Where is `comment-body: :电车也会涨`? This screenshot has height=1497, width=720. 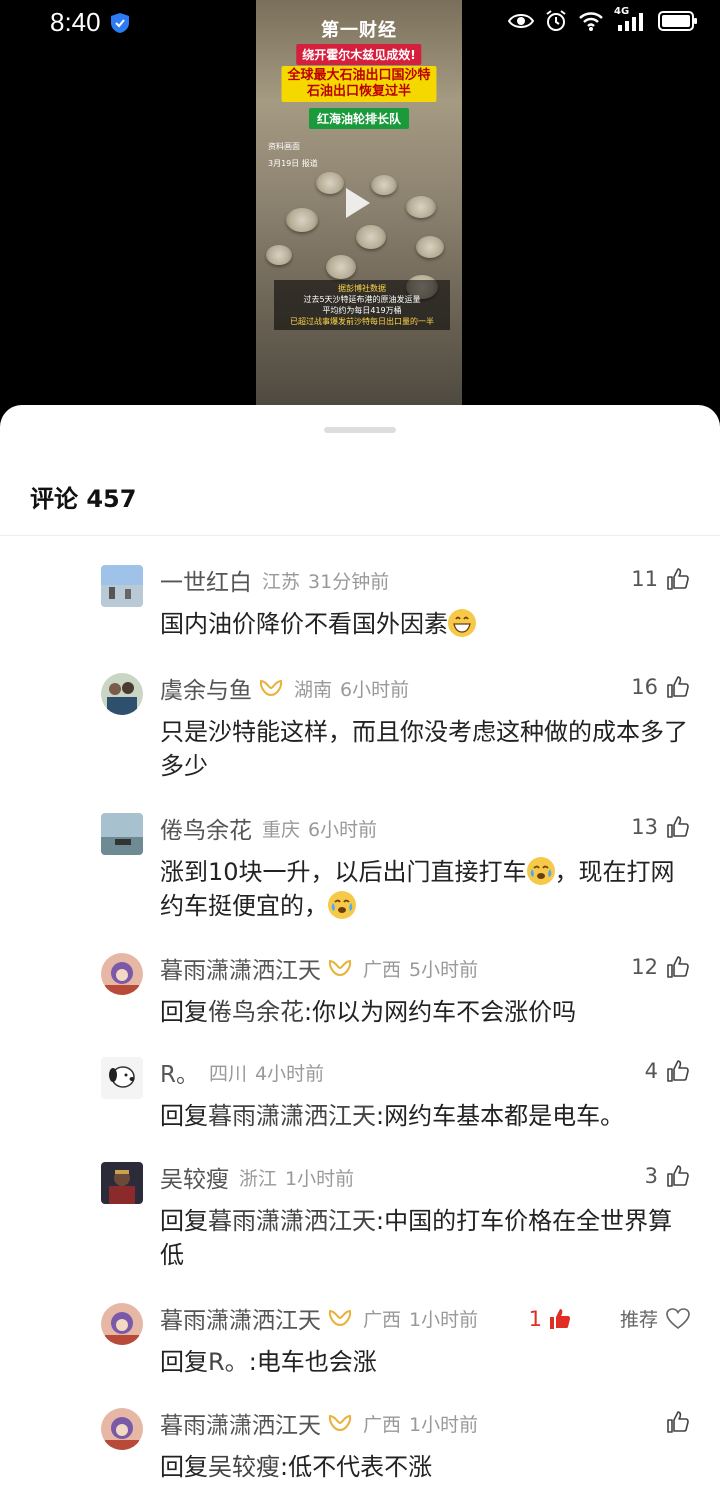
comment-body: :电车也会涨 is located at coordinates (312, 1362).